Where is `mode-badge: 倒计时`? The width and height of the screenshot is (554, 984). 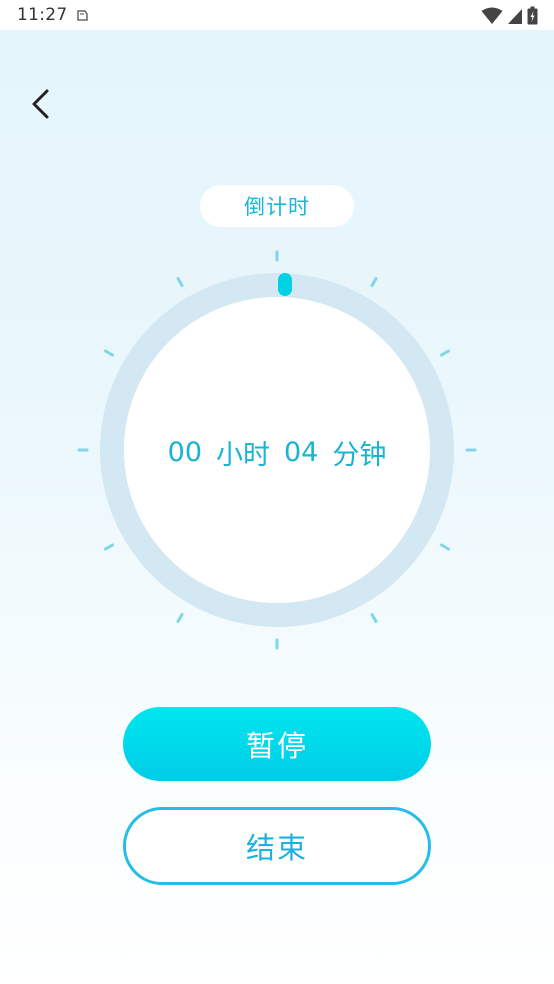 mode-badge: 倒计时 is located at coordinates (277, 206).